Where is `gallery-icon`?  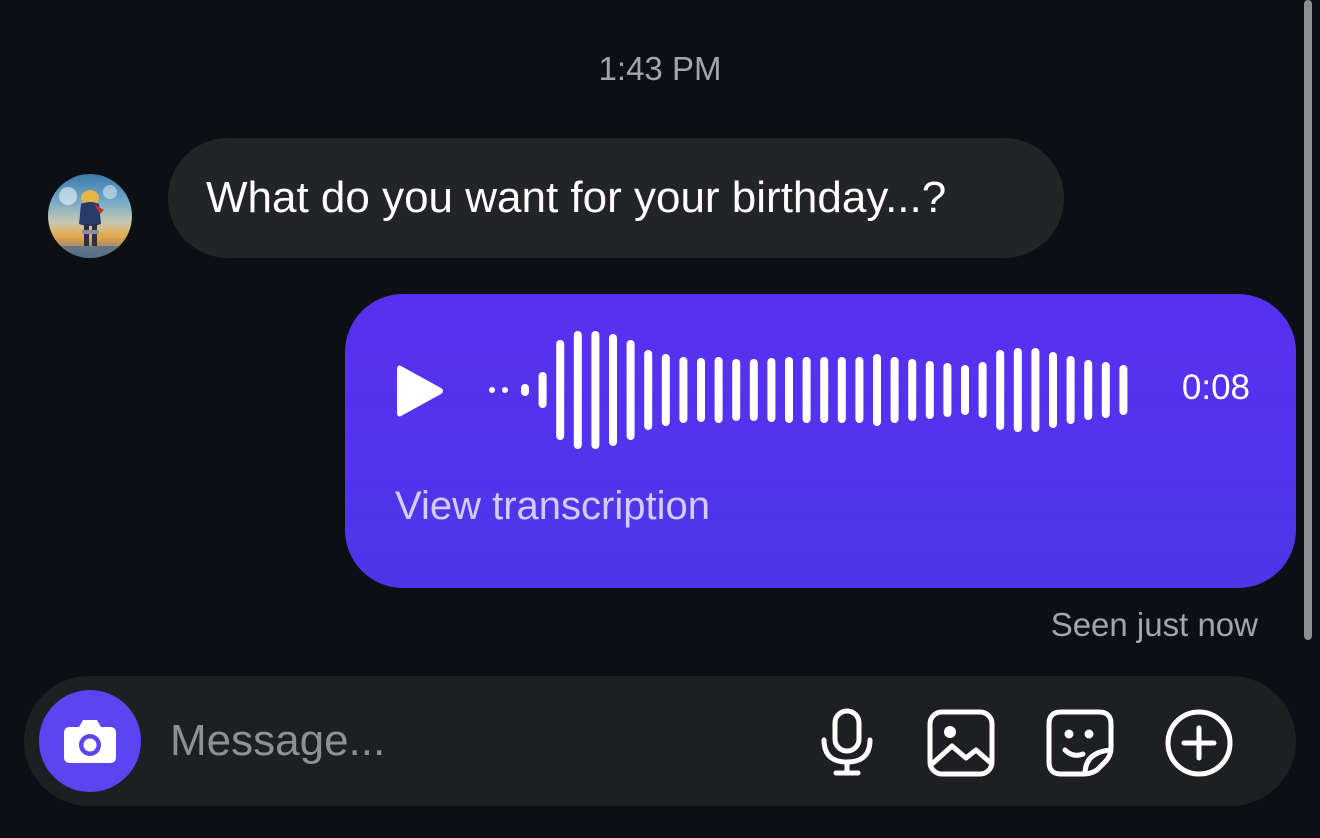 gallery-icon is located at coordinates (961, 743).